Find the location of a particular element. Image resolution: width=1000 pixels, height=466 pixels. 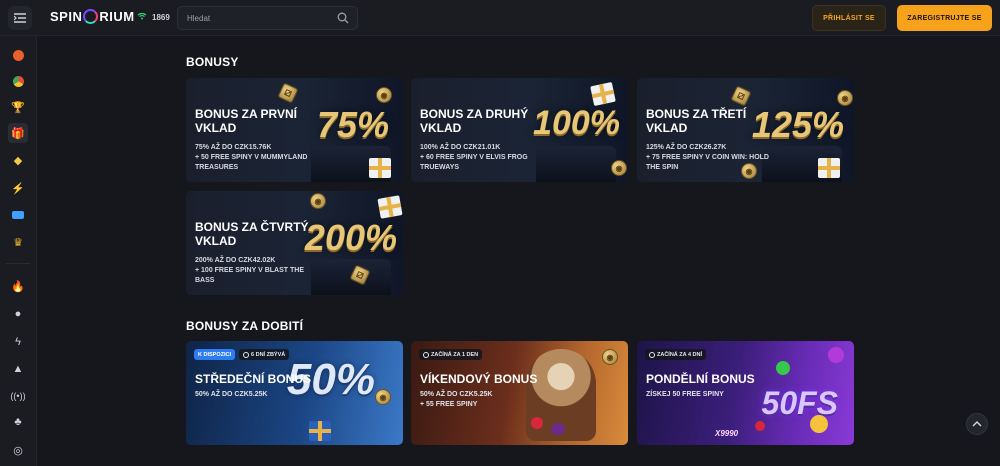

lemon-icon is located at coordinates (819, 424).